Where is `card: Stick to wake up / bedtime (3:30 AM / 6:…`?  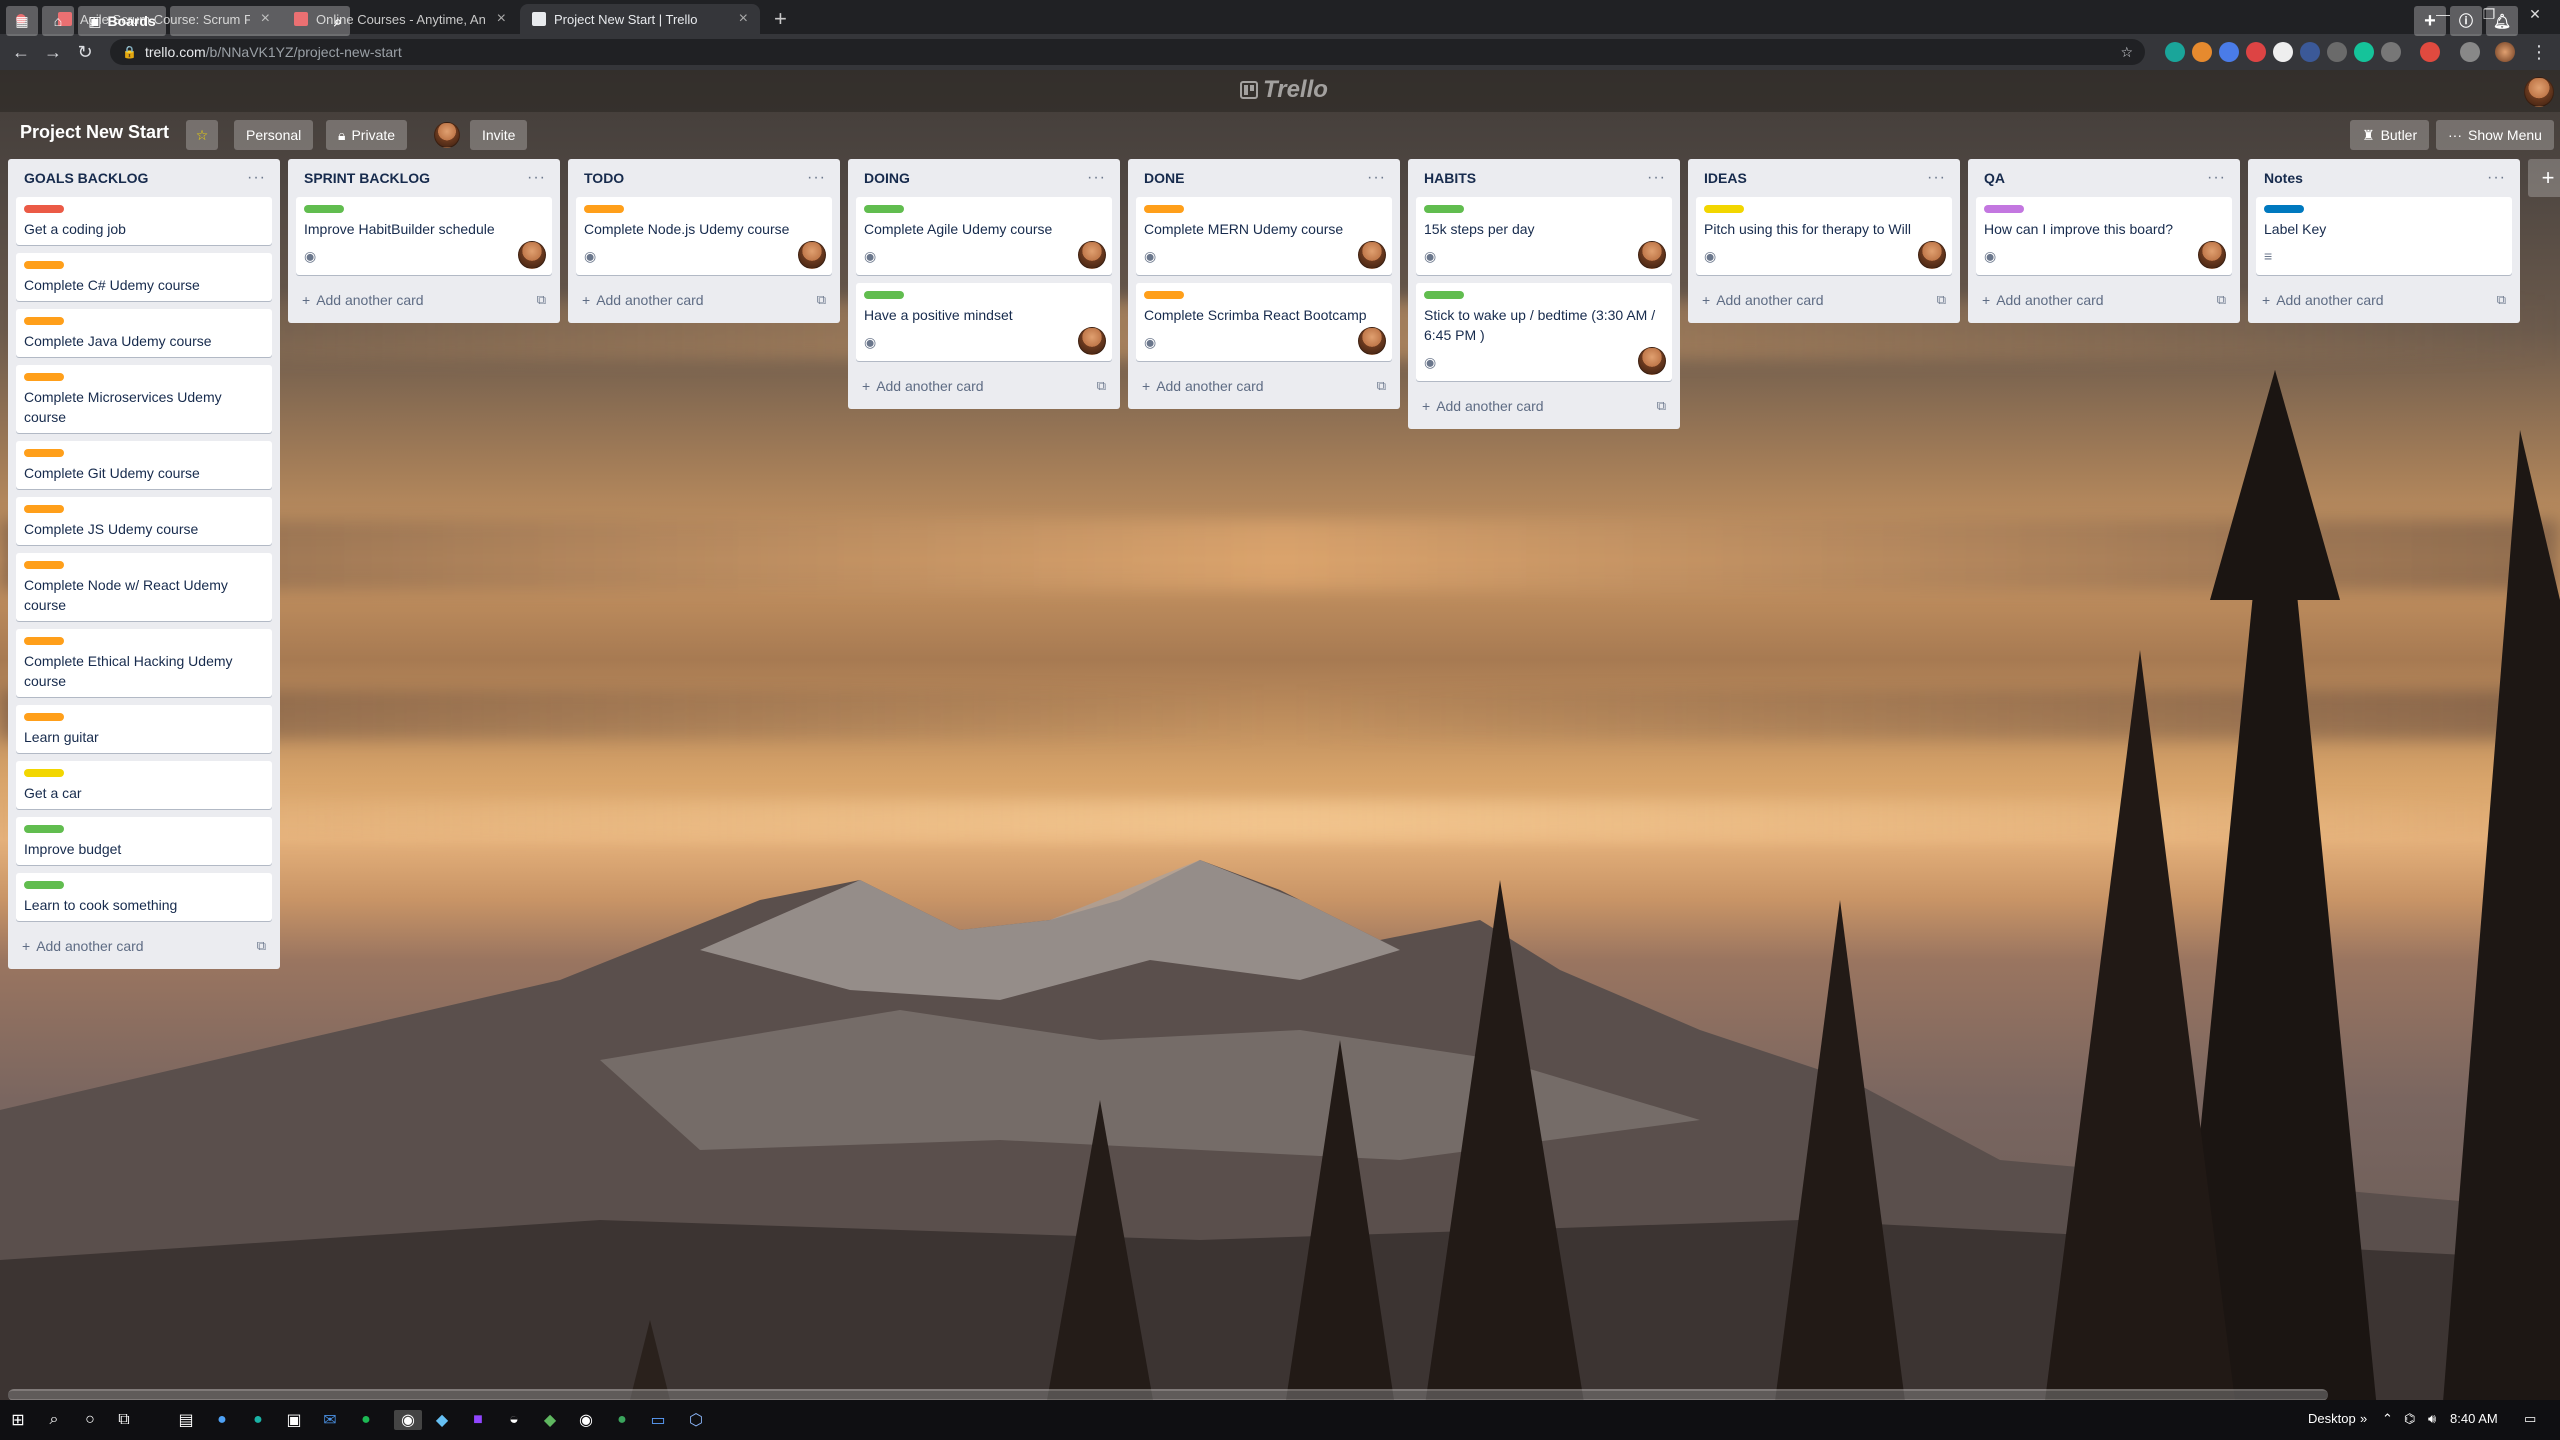 card: Stick to wake up / bedtime (3:30 AM / 6:… is located at coordinates (1544, 332).